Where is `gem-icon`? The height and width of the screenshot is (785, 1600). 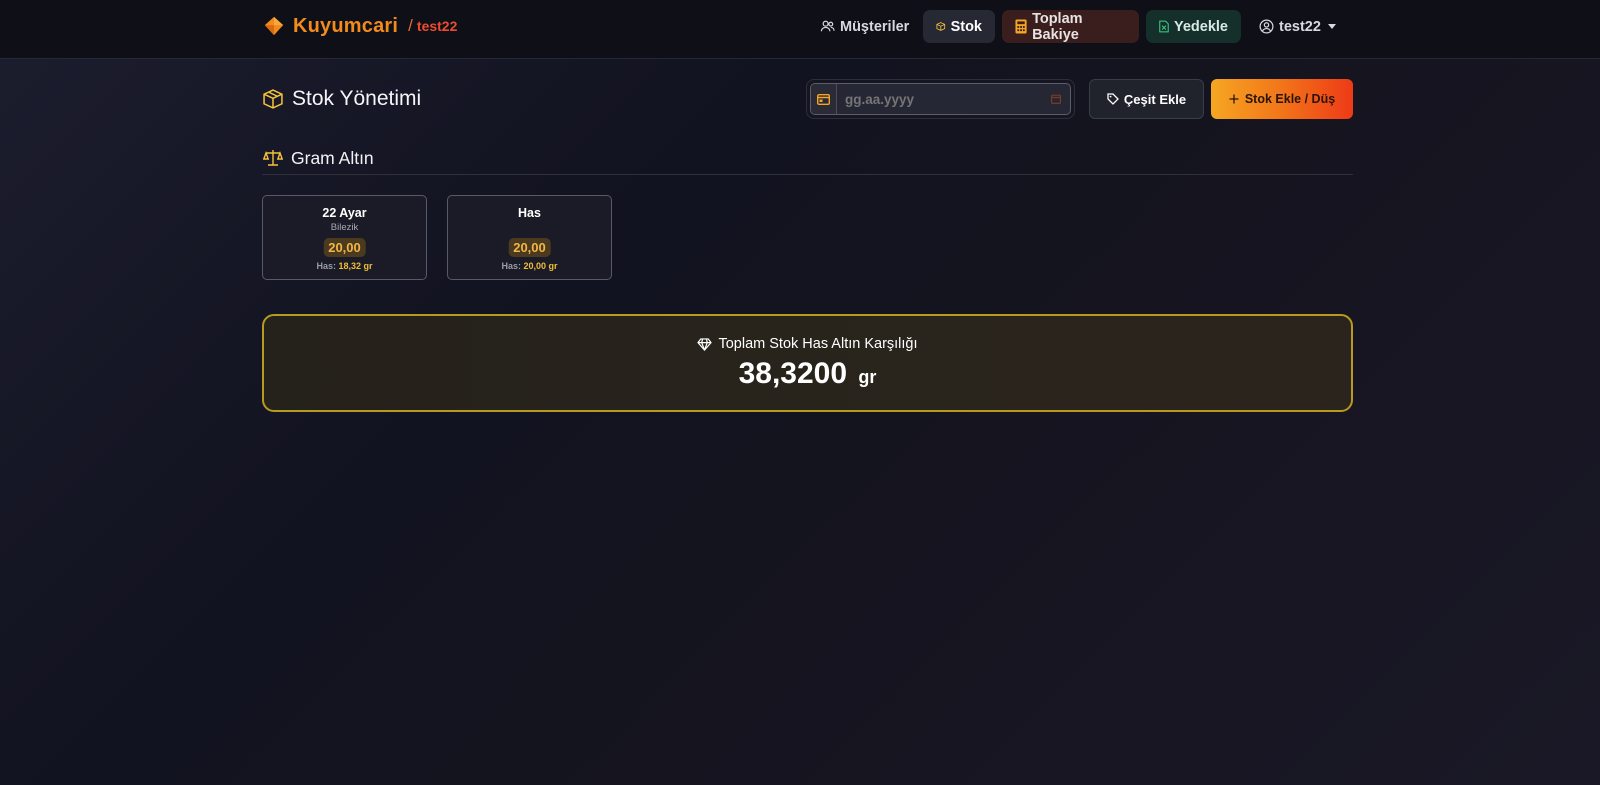 gem-icon is located at coordinates (274, 26).